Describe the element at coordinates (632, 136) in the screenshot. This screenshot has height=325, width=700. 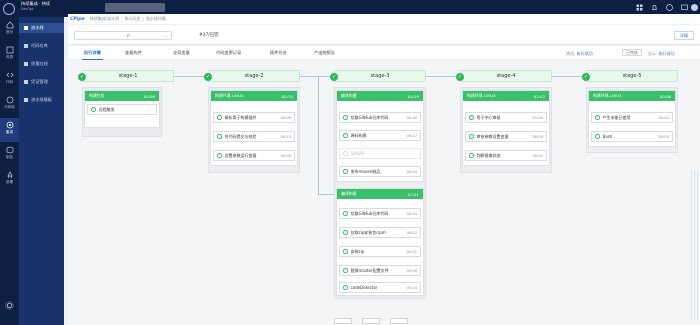
I see `step-item: Bash 00:00` at that location.